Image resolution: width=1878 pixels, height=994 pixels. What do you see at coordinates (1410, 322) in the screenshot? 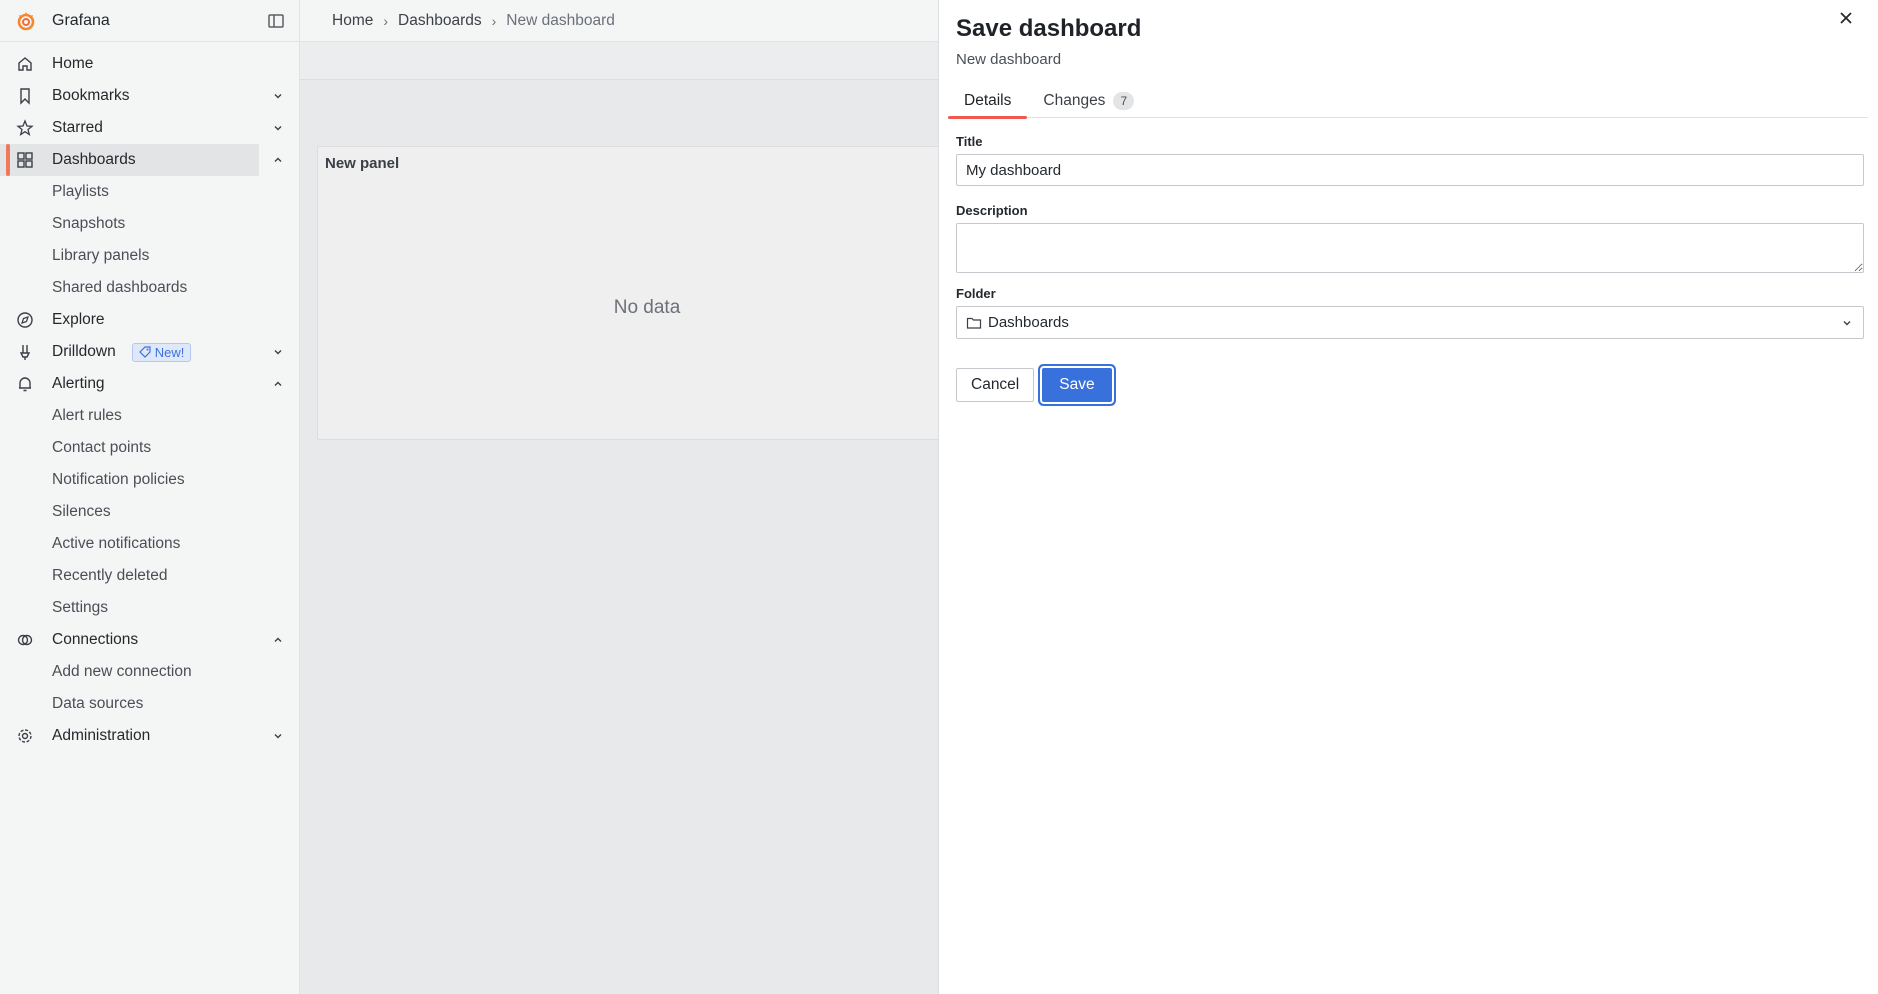
I see `folder-select: Dashboards` at bounding box center [1410, 322].